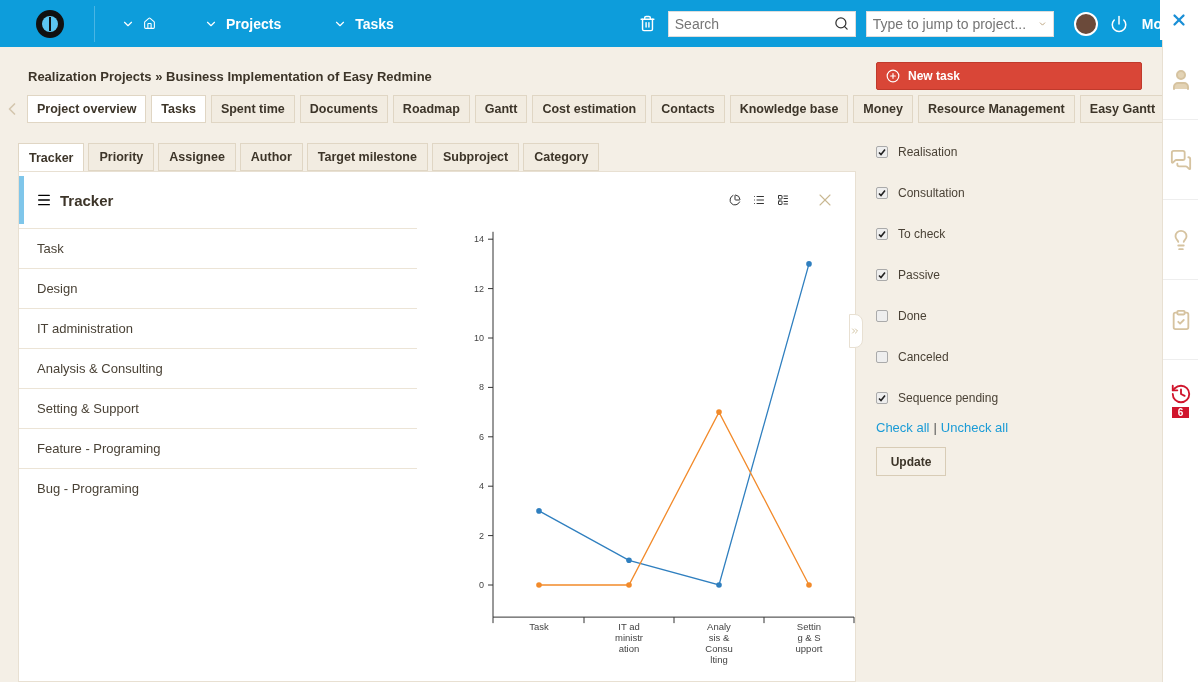 The image size is (1198, 682). What do you see at coordinates (481, 585) in the screenshot?
I see `y-tick-label: 0` at bounding box center [481, 585].